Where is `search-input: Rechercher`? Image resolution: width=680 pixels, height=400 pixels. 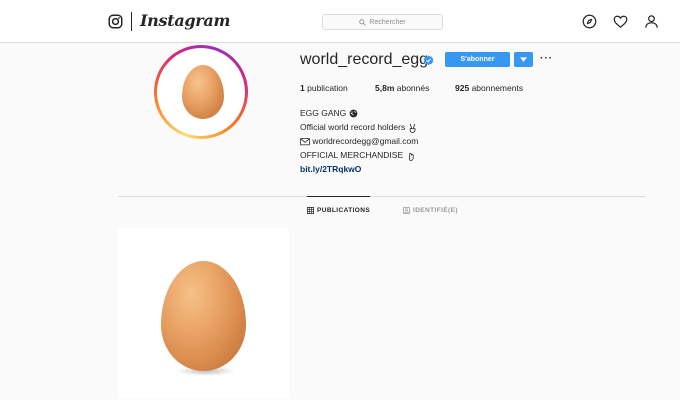
search-input: Rechercher is located at coordinates (382, 22).